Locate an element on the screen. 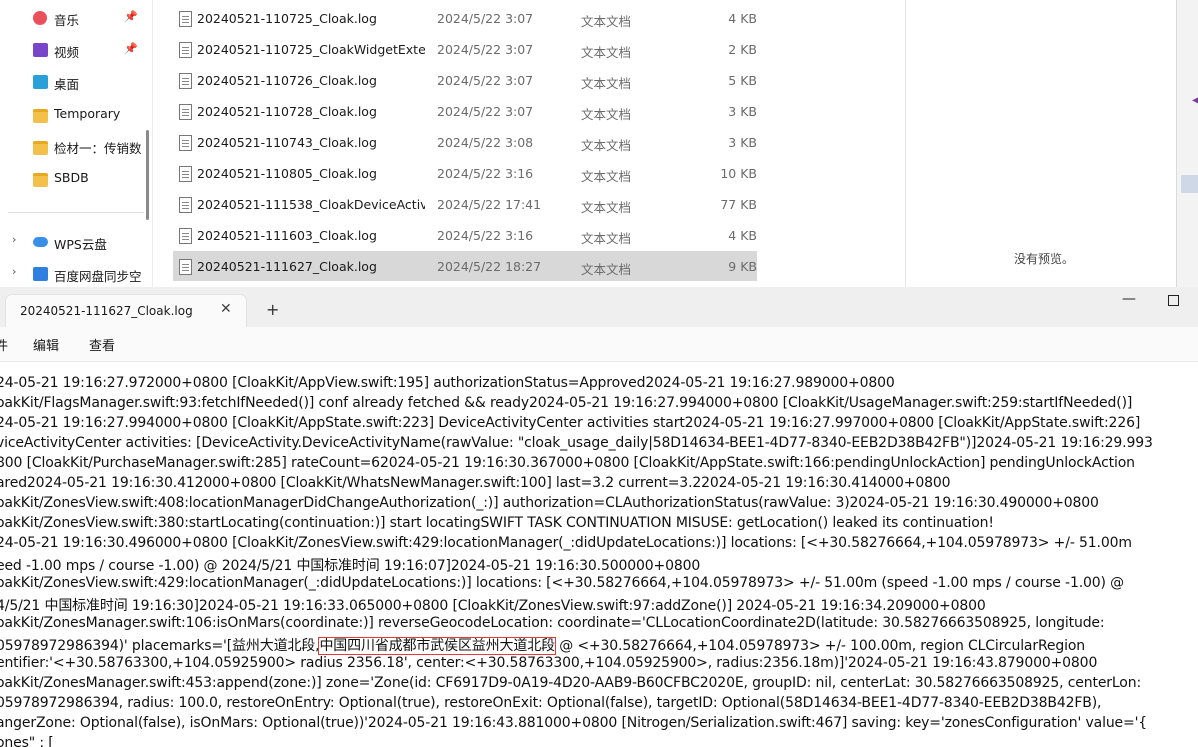 This screenshot has width=1198, height=747. menu-bar: 件 编辑 查看 is located at coordinates (599, 344).